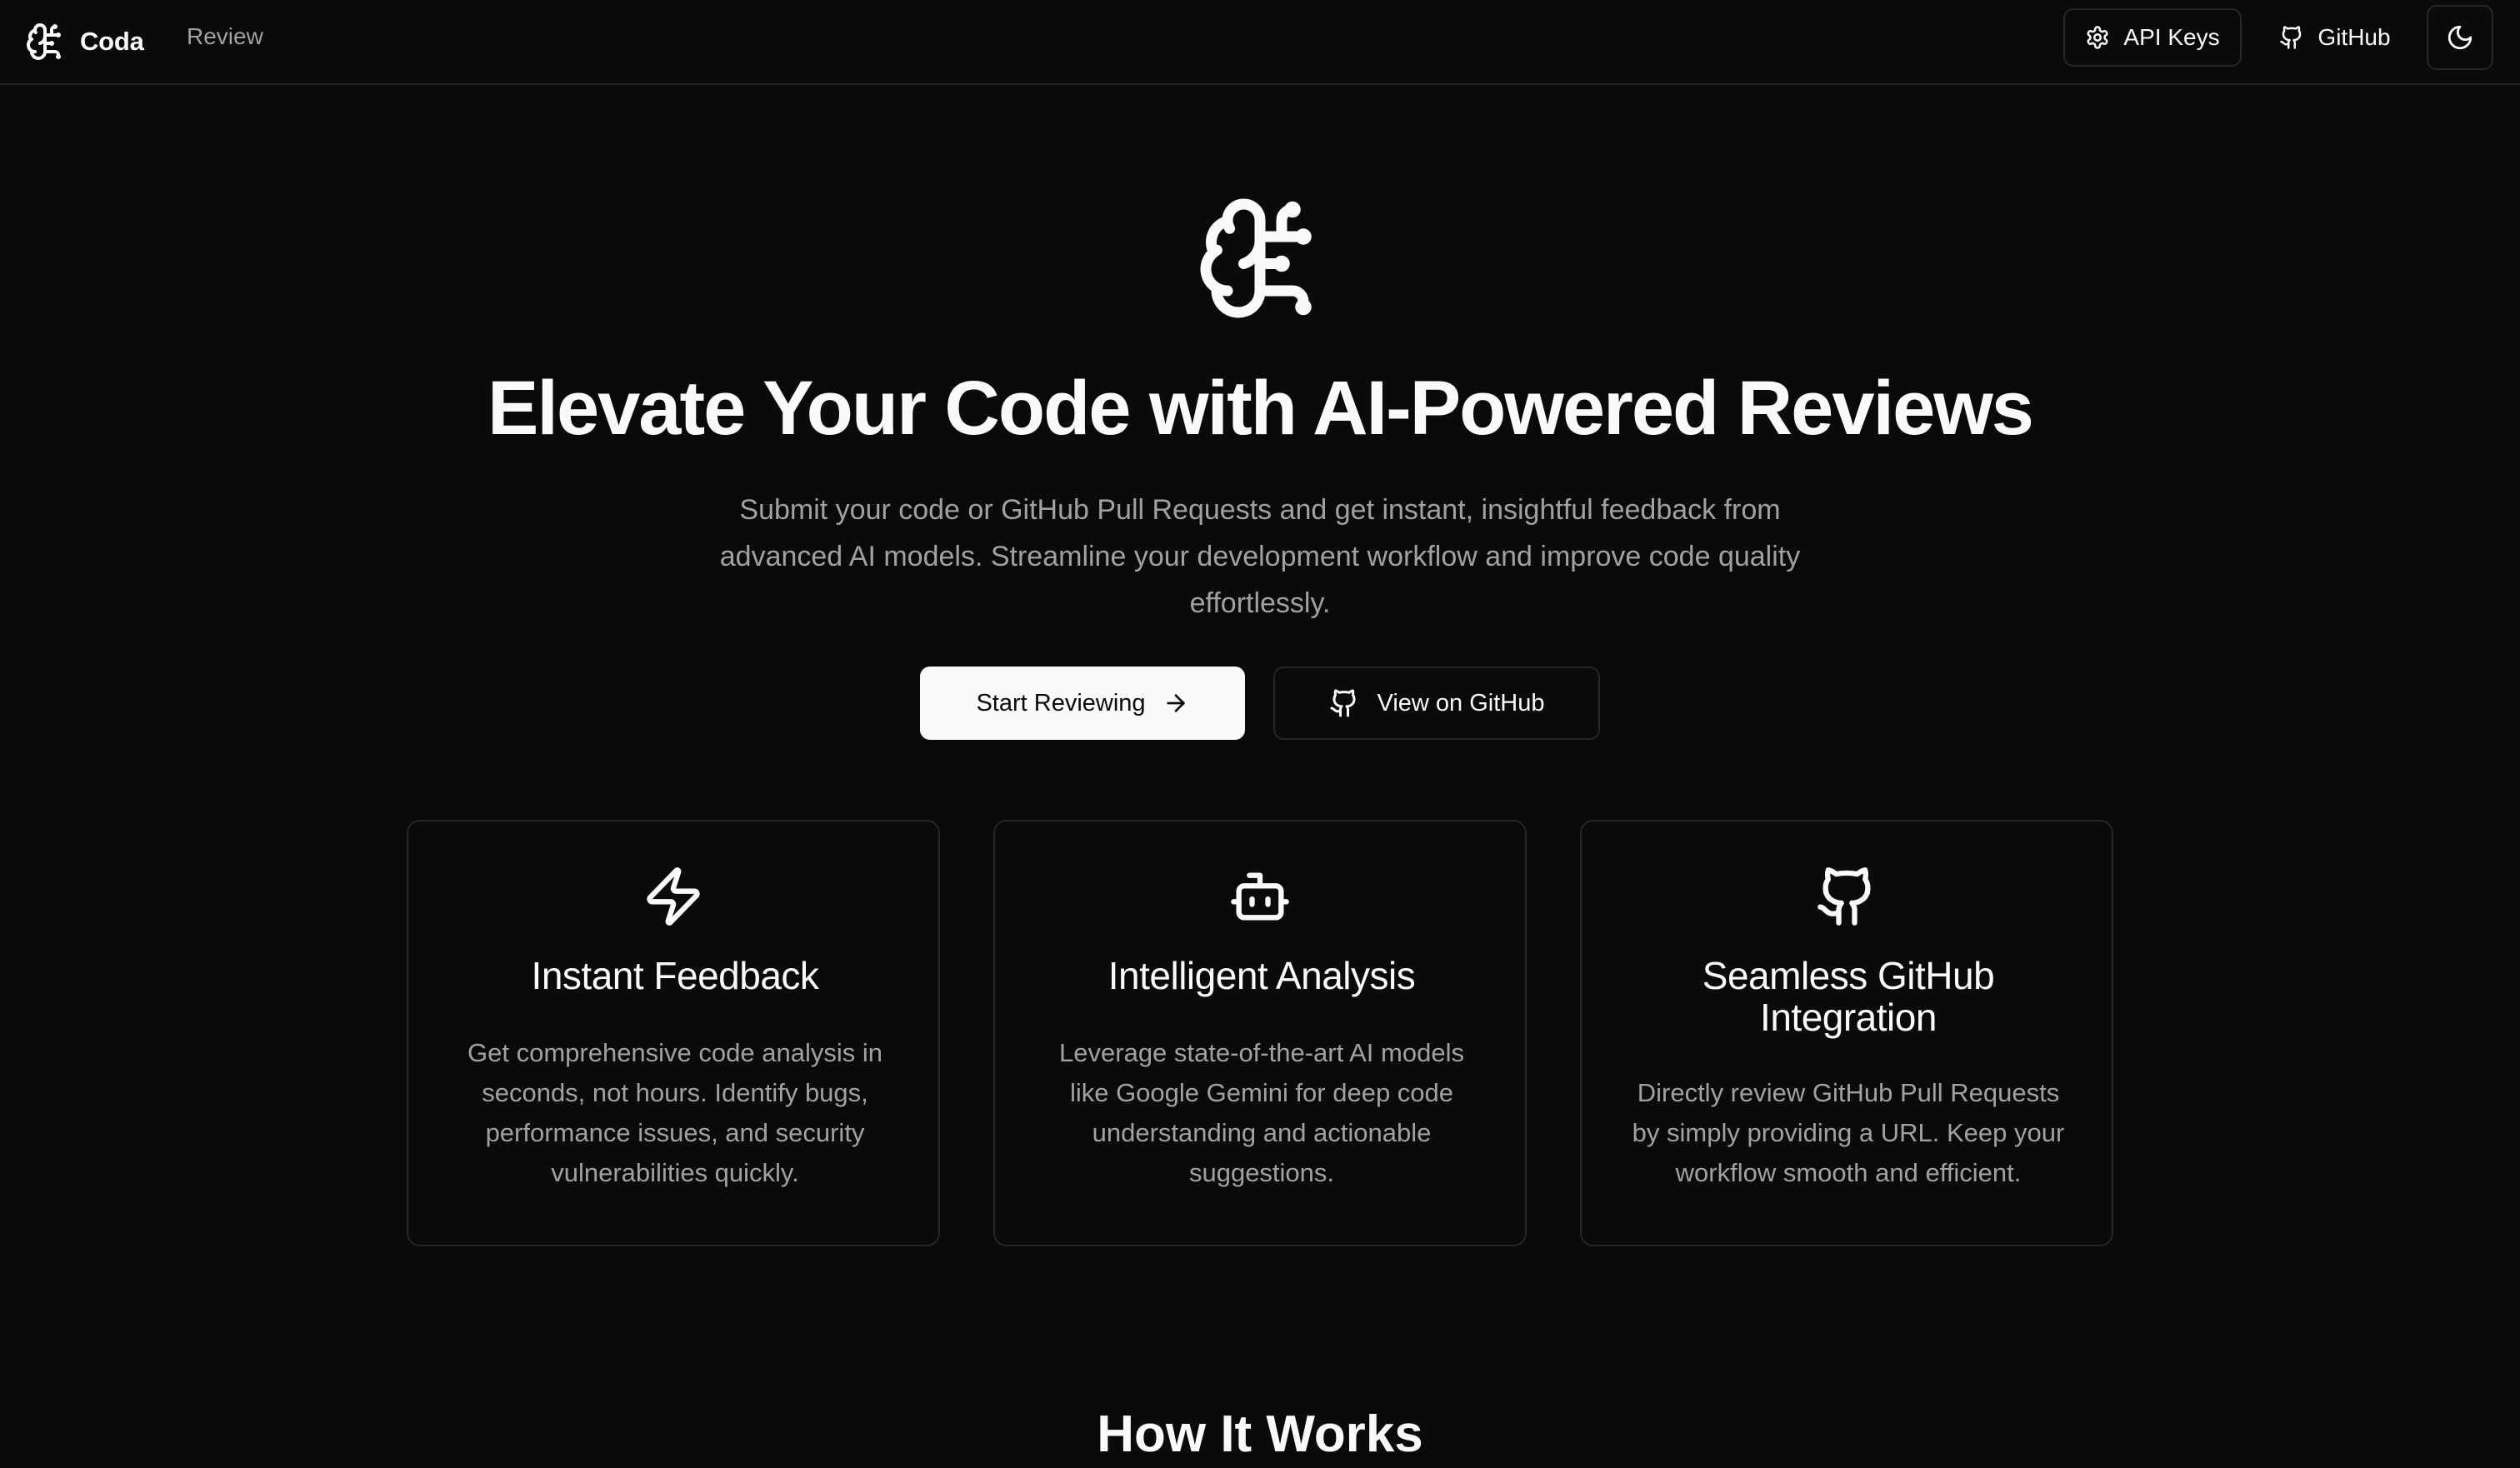 The image size is (2520, 1468). I want to click on how-it-works-heading: How It Works, so click(1260, 1434).